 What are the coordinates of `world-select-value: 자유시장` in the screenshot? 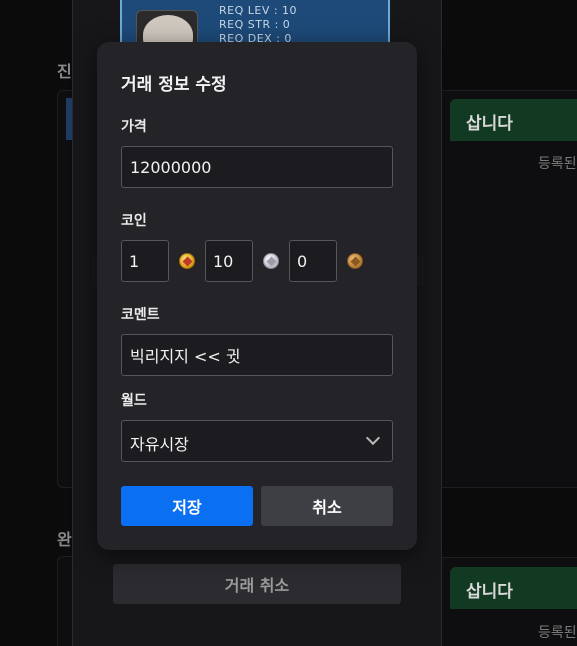 It's located at (159, 444).